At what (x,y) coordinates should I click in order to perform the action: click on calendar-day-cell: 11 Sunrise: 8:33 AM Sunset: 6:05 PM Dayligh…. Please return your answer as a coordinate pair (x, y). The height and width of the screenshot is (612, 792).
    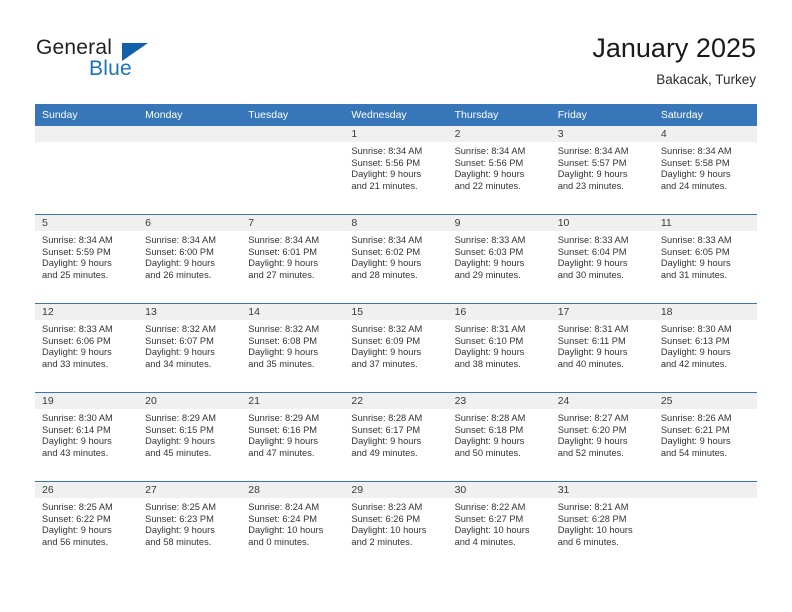
    Looking at the image, I should click on (705, 259).